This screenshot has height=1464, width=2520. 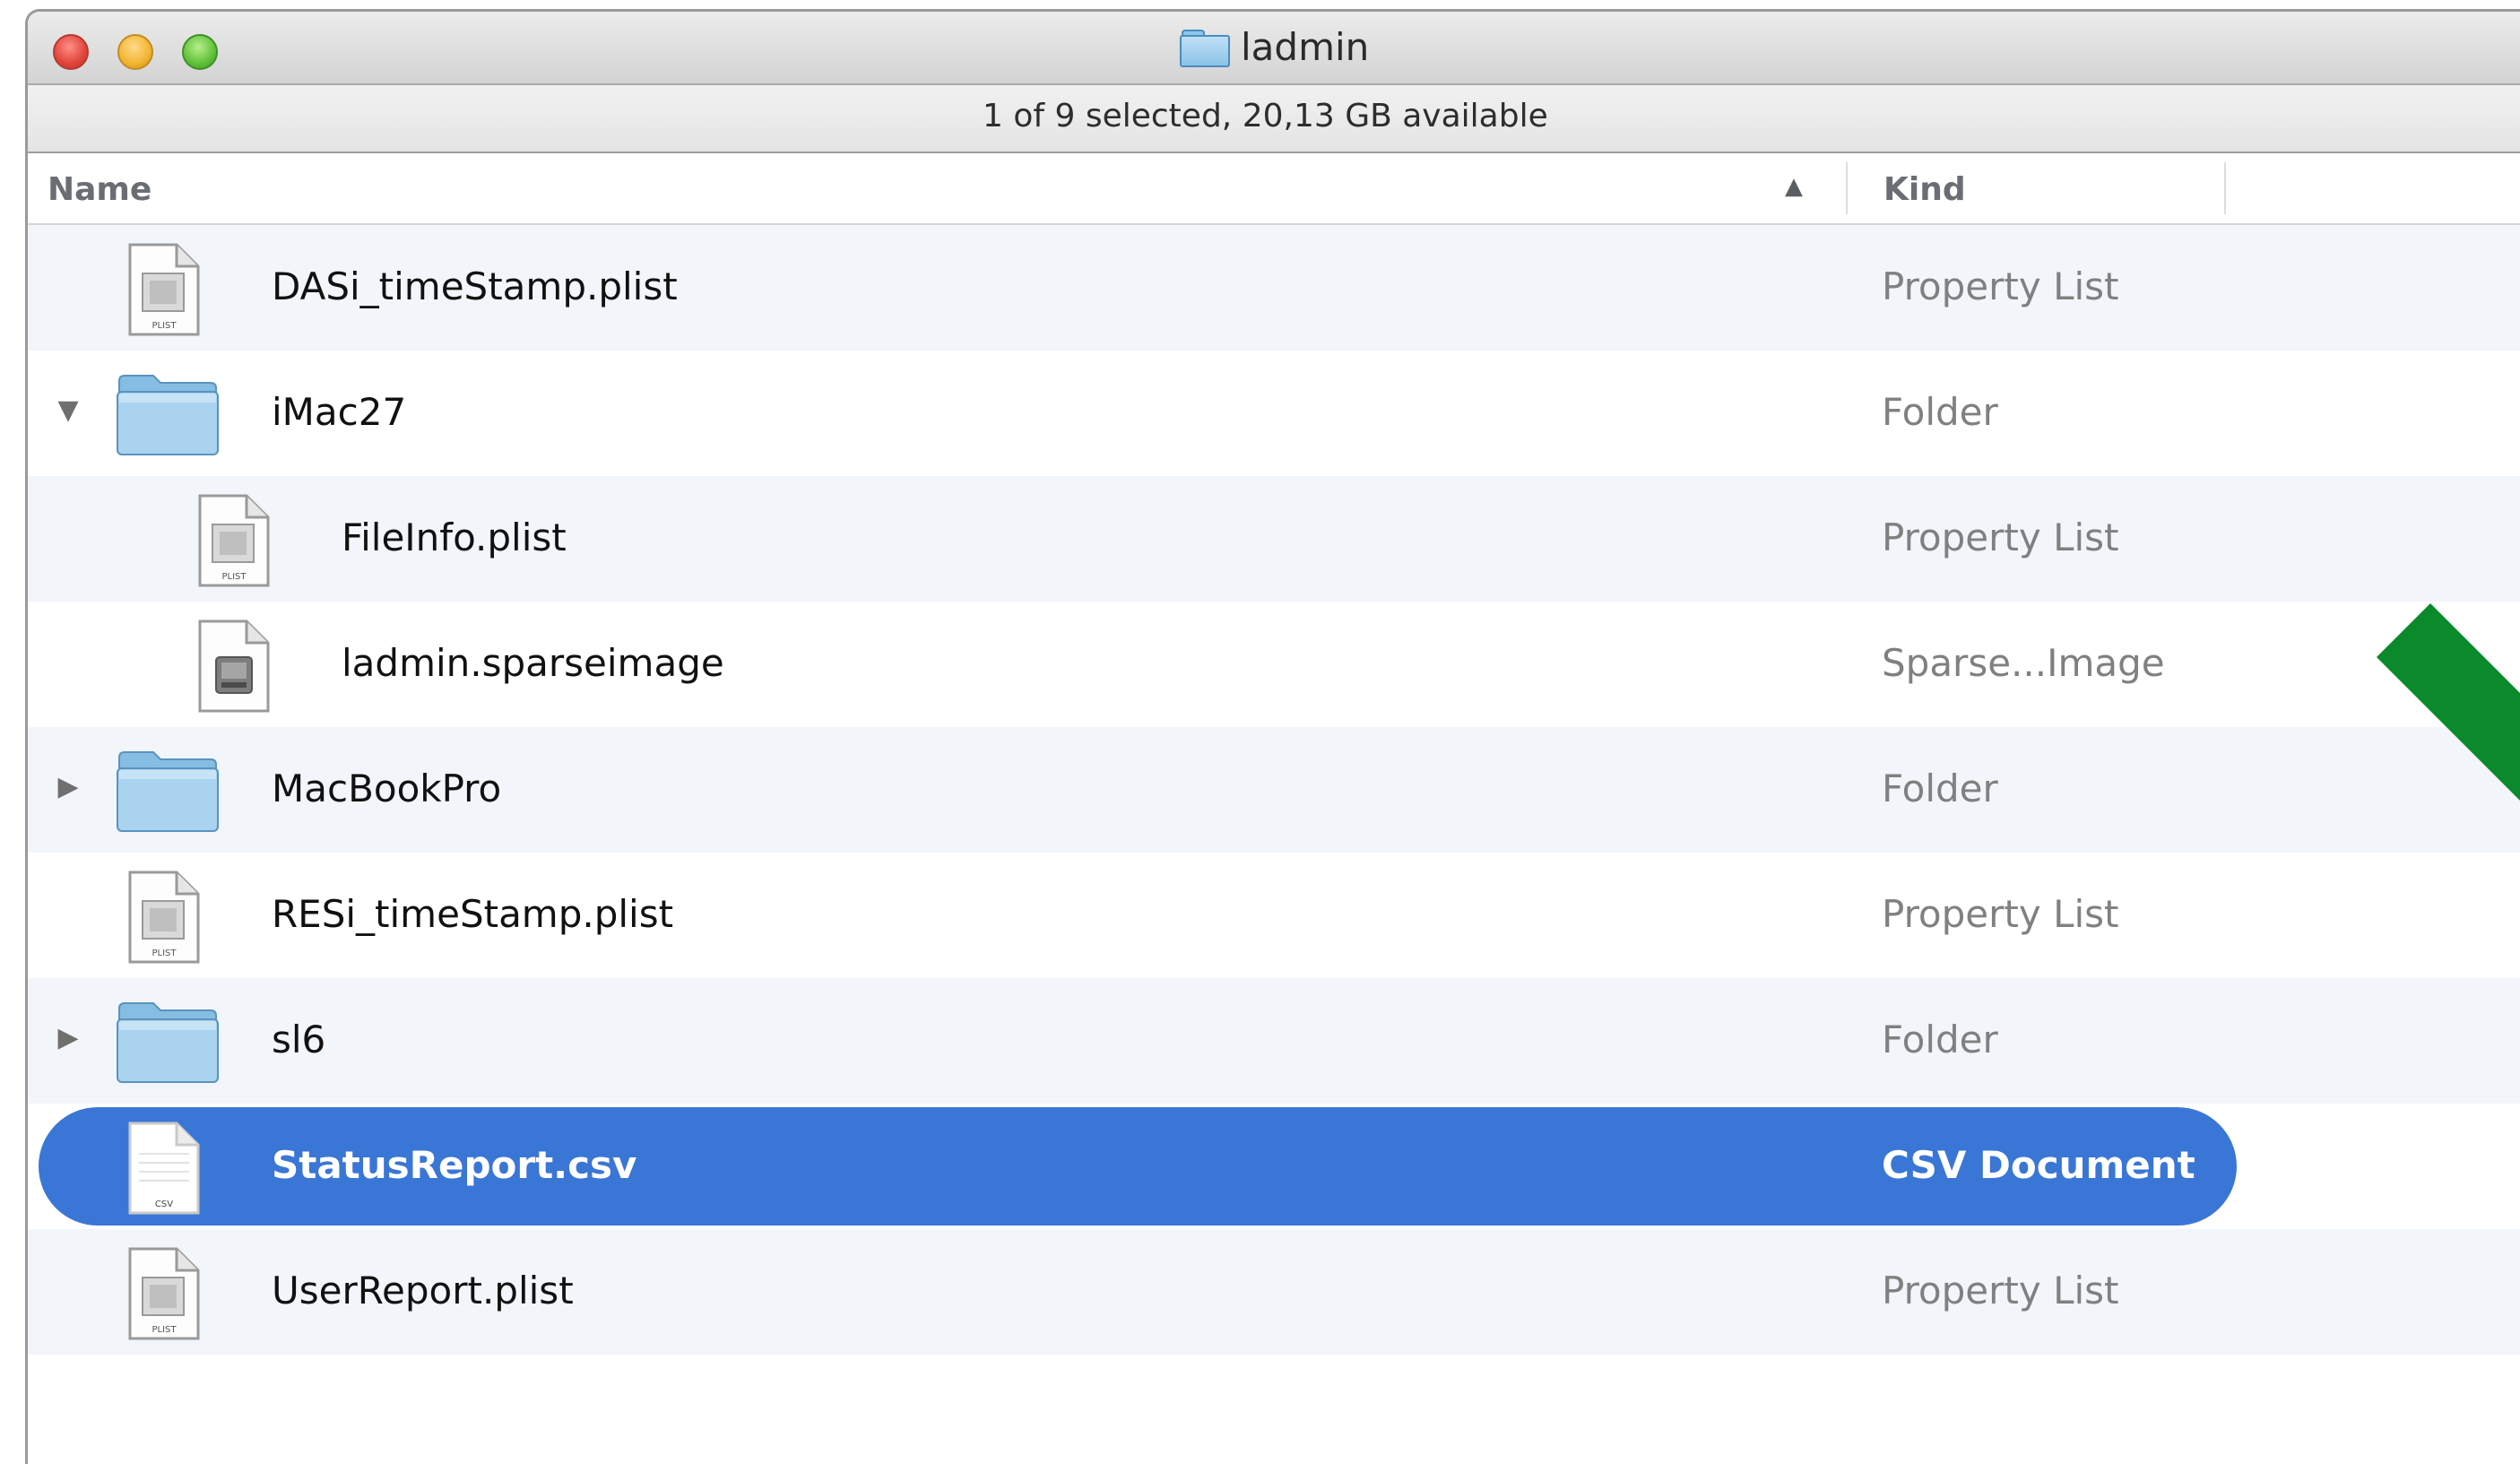 What do you see at coordinates (475, 286) in the screenshot?
I see `file-name: DASi_timeStamp.plist` at bounding box center [475, 286].